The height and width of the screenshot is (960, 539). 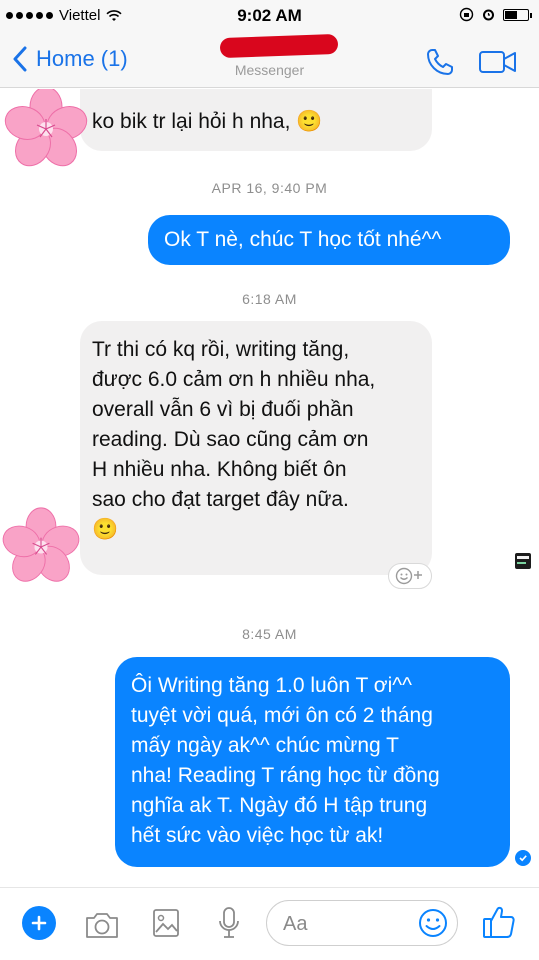 I want to click on plus-button, so click(x=39, y=923).